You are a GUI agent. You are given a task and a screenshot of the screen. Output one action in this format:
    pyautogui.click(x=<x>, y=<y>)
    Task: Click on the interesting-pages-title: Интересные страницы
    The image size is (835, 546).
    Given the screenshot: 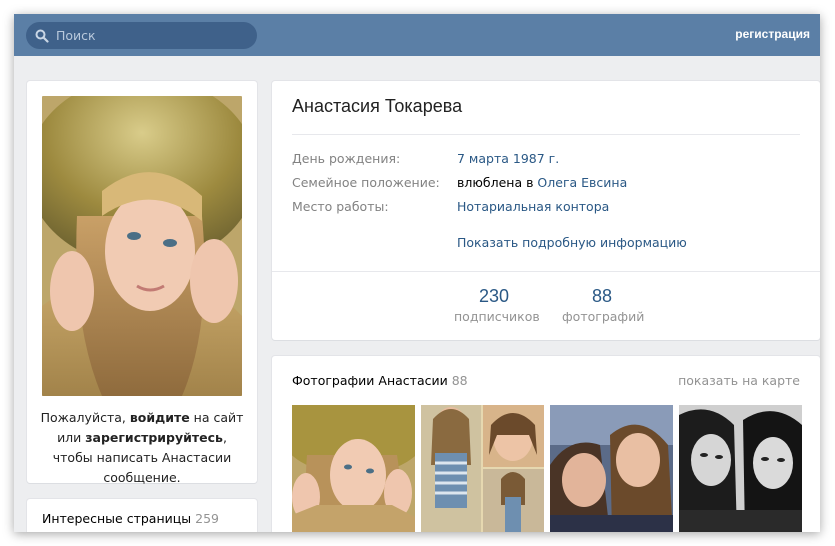 What is the action you would take?
    pyautogui.click(x=117, y=518)
    